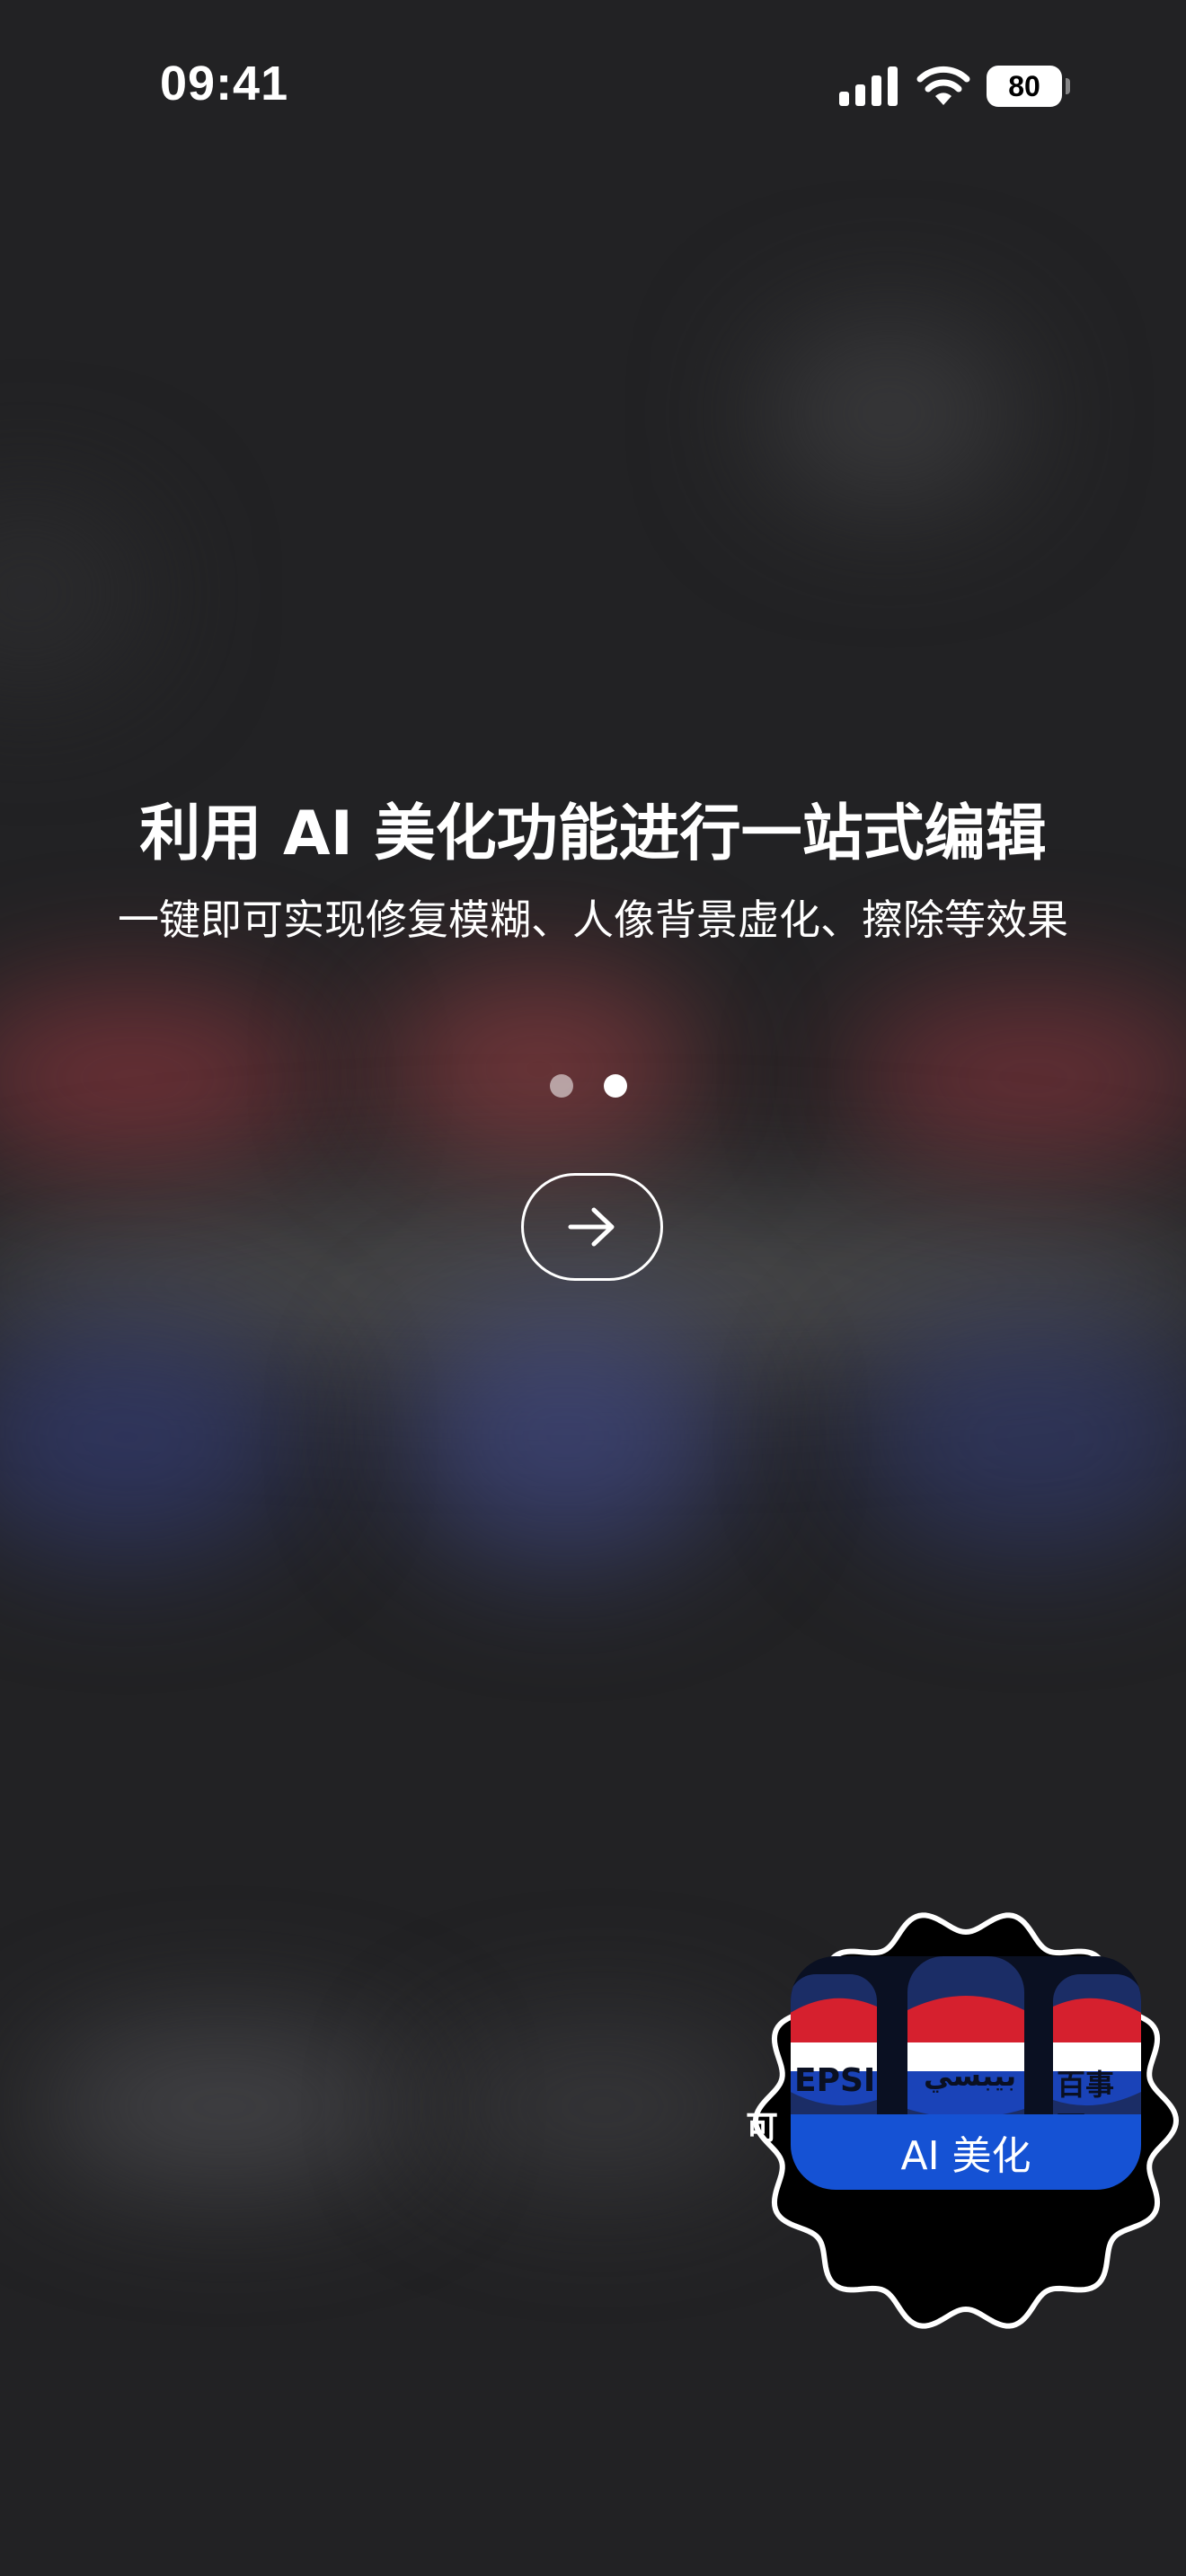  What do you see at coordinates (593, 81) in the screenshot?
I see `status-bar: 09:41 80` at bounding box center [593, 81].